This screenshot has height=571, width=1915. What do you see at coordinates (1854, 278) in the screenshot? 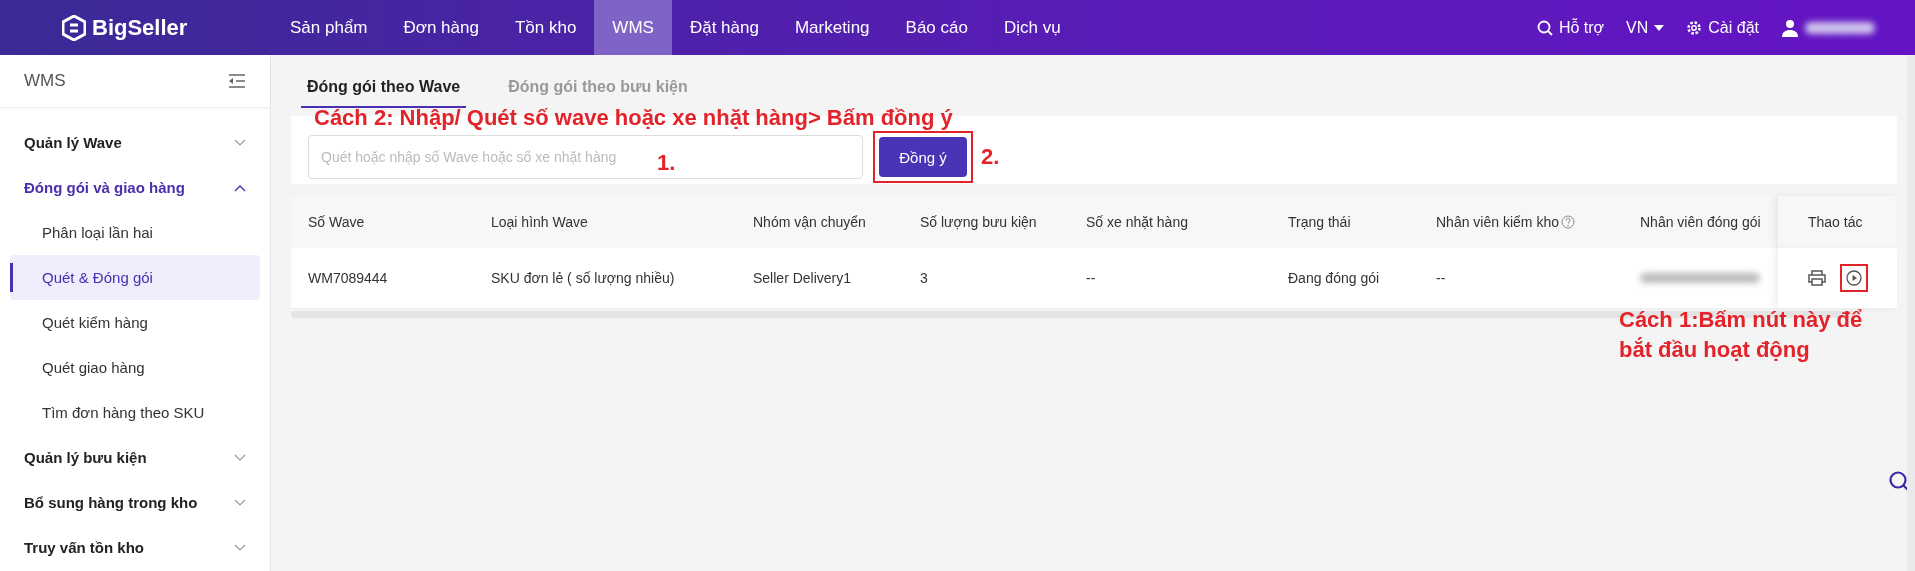
I see `play-icon` at bounding box center [1854, 278].